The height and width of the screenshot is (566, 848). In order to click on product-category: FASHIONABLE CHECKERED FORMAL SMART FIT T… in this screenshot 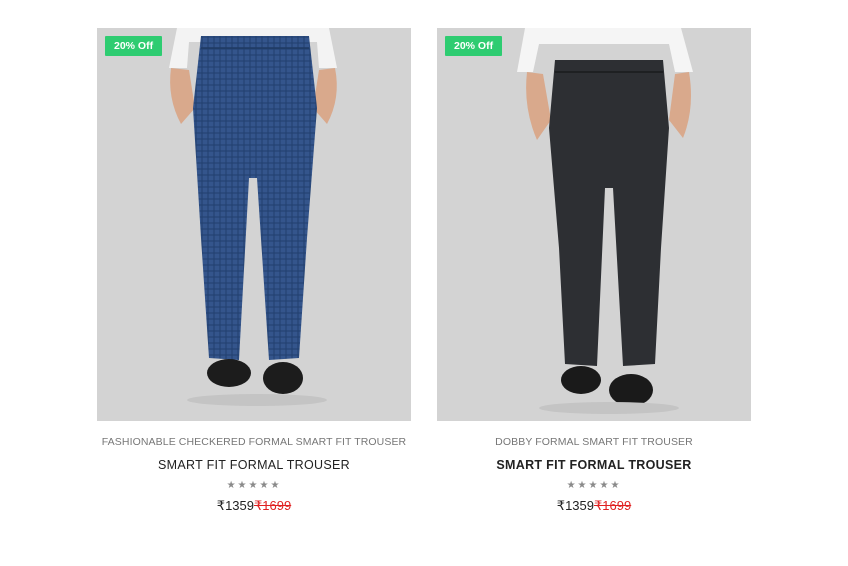, I will do `click(254, 442)`.